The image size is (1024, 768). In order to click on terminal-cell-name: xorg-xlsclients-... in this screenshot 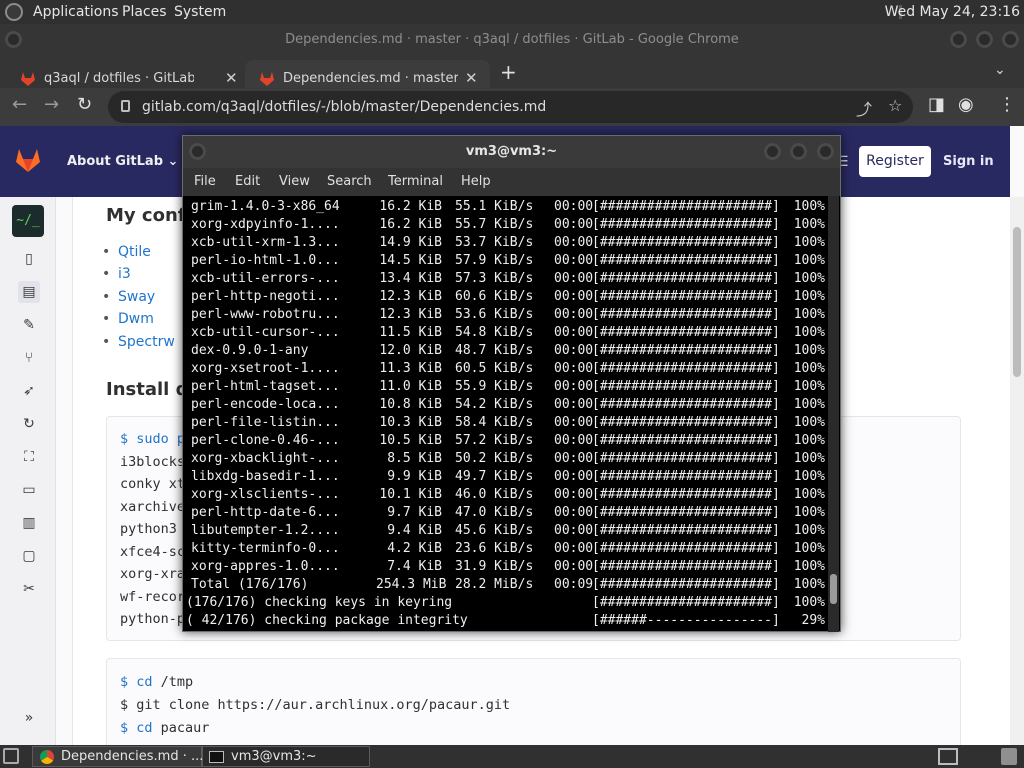, I will do `click(265, 494)`.